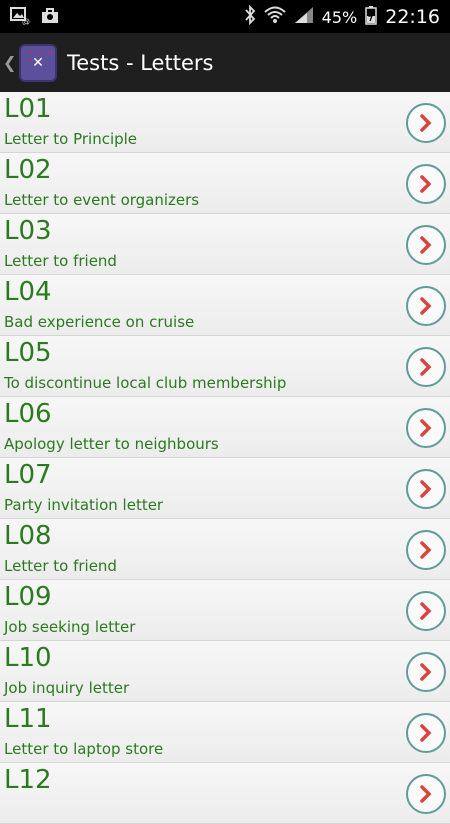 Image resolution: width=450 pixels, height=824 pixels. What do you see at coordinates (28, 292) in the screenshot?
I see `item-code: L04` at bounding box center [28, 292].